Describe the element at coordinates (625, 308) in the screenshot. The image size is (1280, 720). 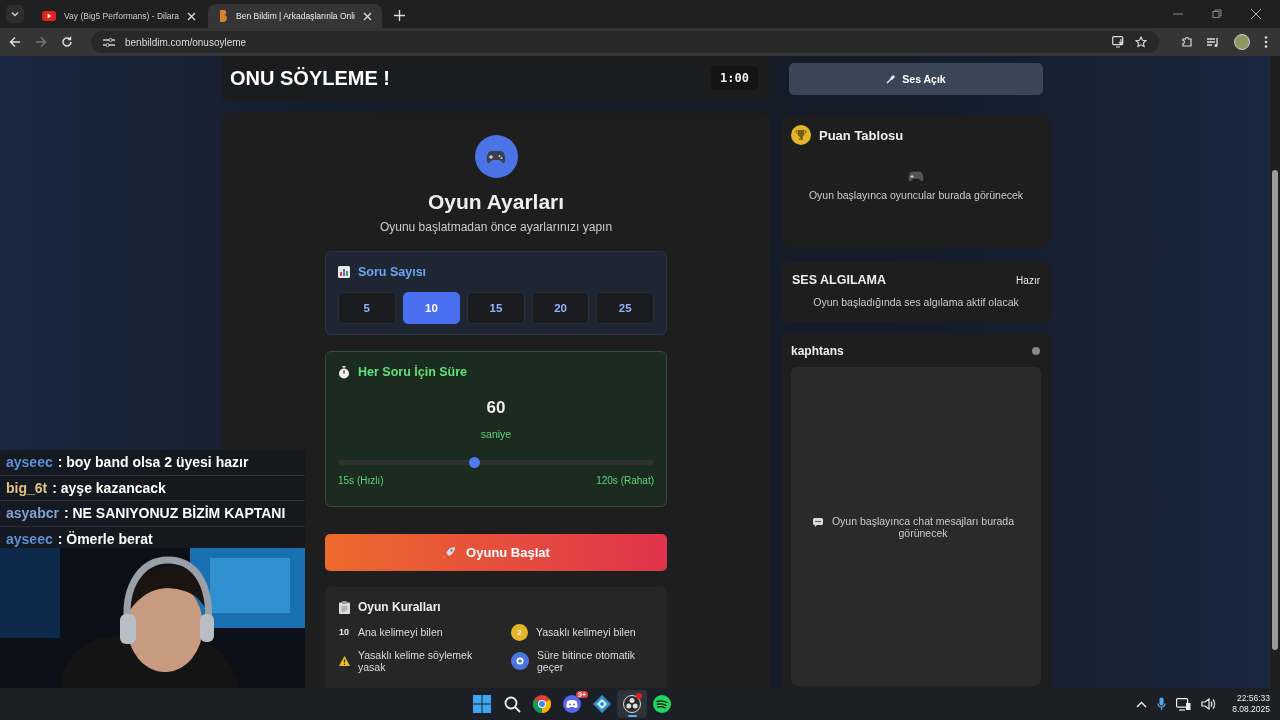
I see `count-option: 25` at that location.